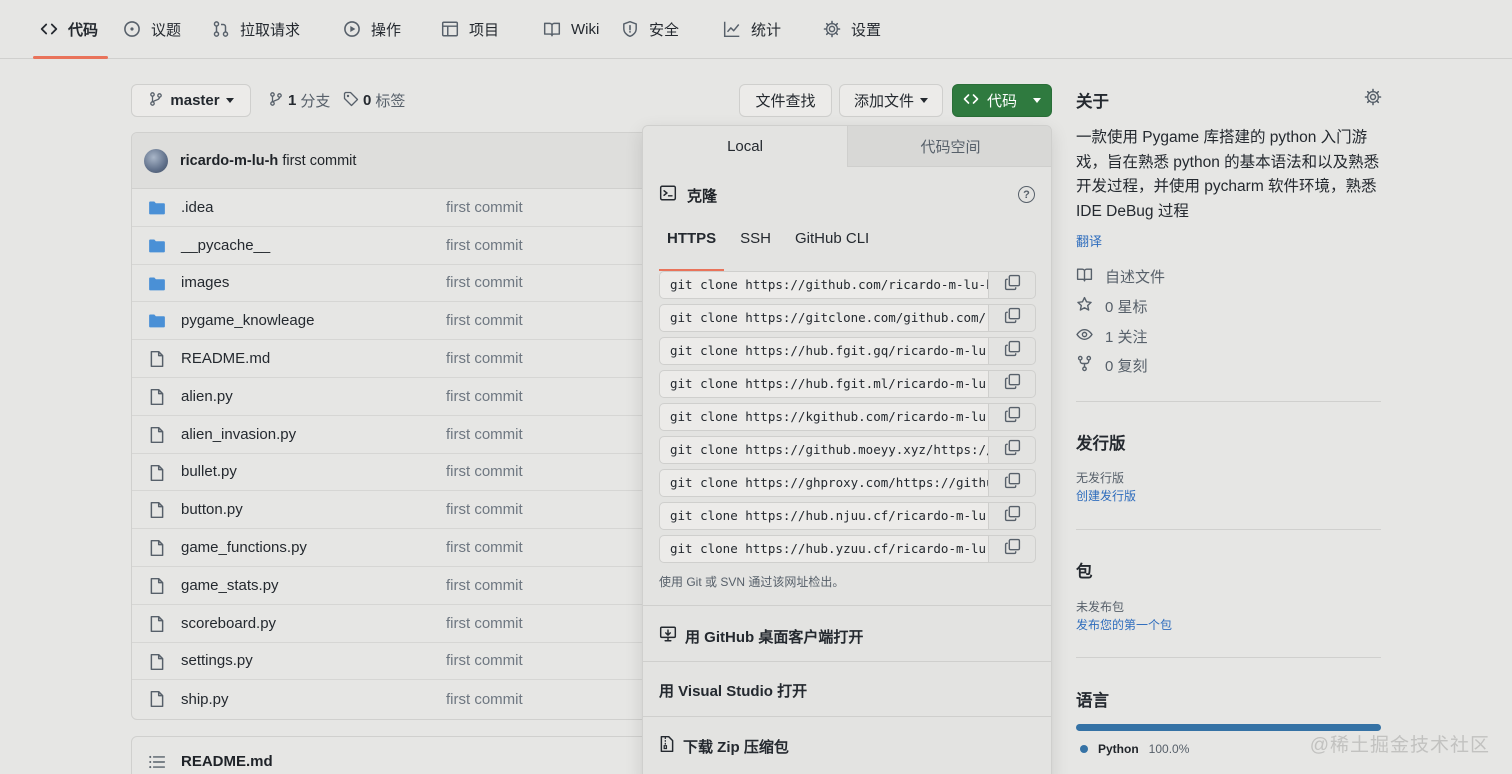  What do you see at coordinates (391, 699) in the screenshot?
I see `table-row: ship.py first commit` at bounding box center [391, 699].